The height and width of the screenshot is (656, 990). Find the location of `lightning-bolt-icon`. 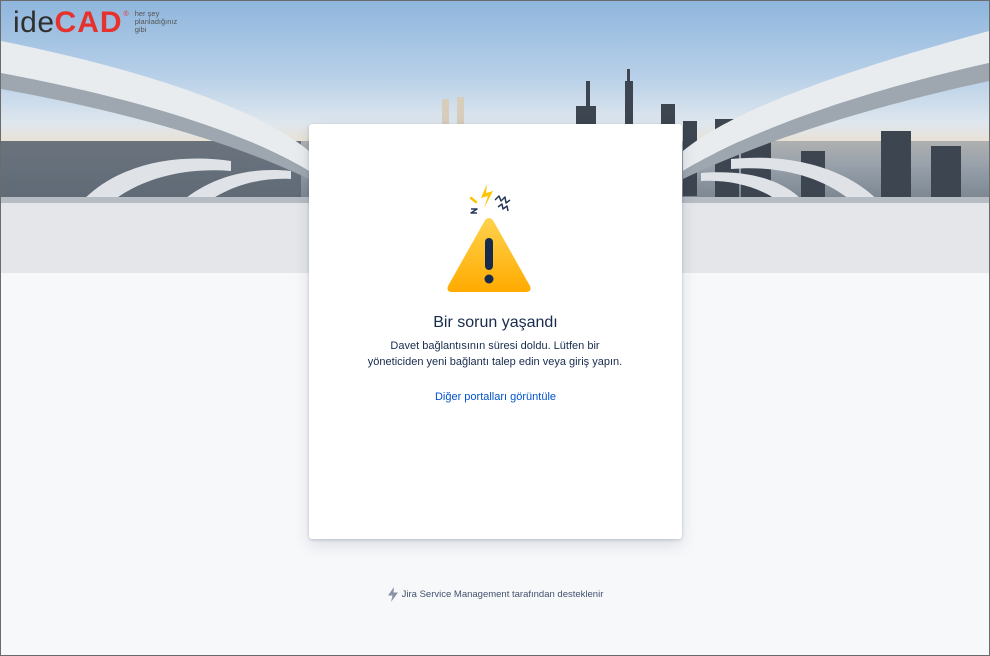

lightning-bolt-icon is located at coordinates (392, 594).